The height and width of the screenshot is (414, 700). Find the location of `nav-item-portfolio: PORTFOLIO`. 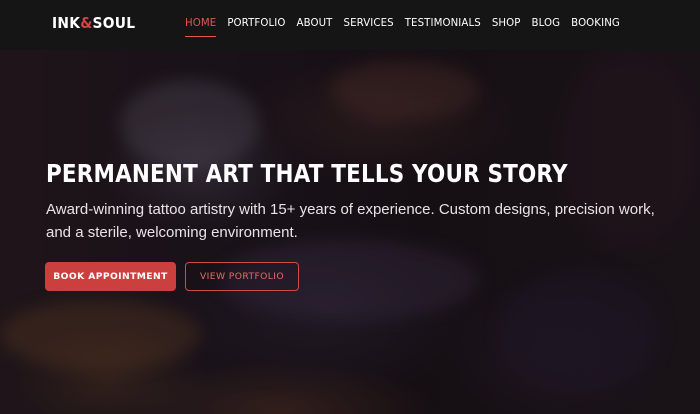

nav-item-portfolio: PORTFOLIO is located at coordinates (256, 27).